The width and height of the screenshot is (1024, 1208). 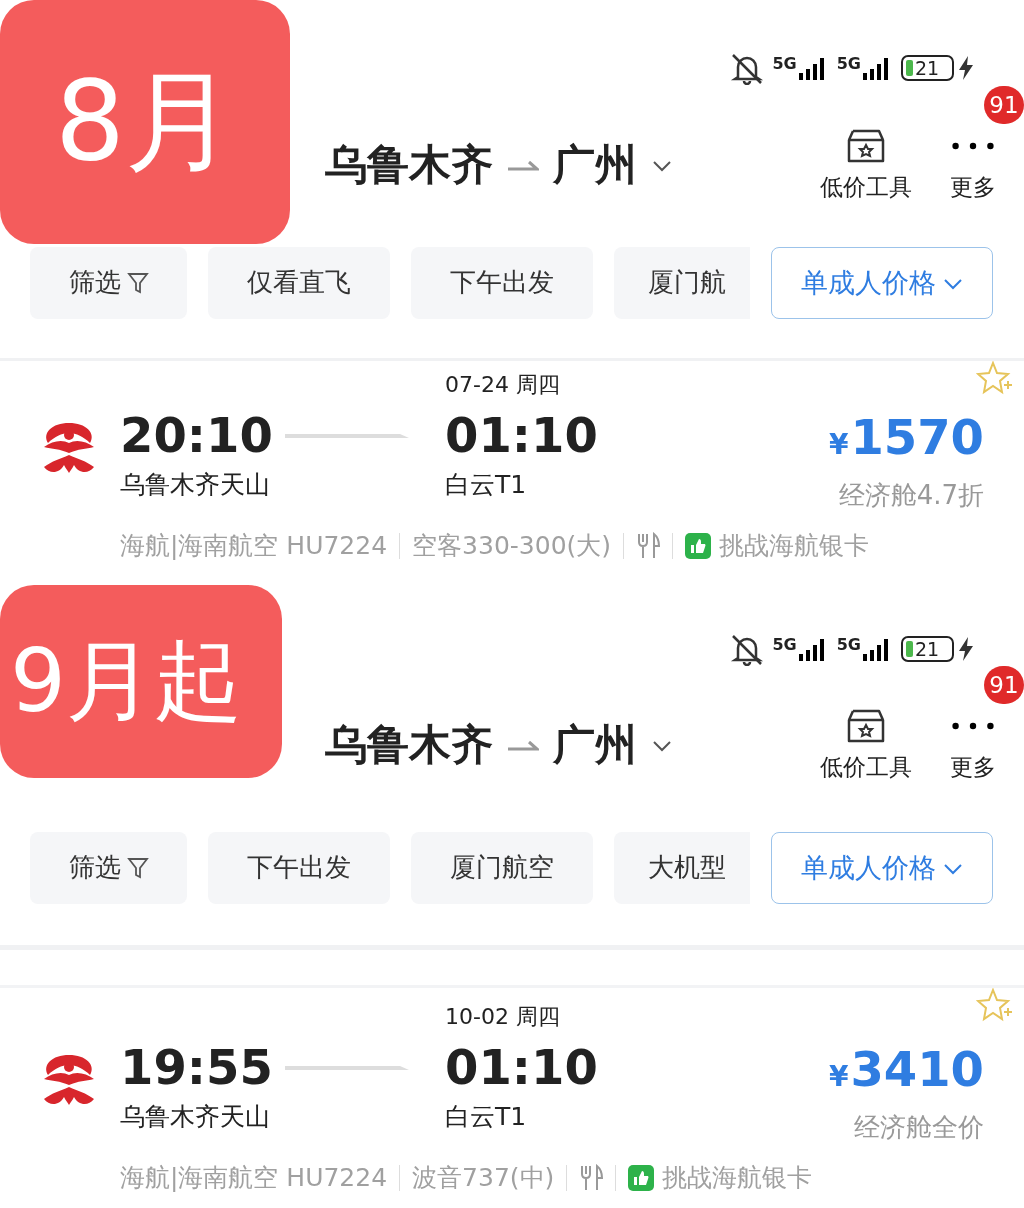 I want to click on aircraft-type: 空客330-300(大), so click(x=512, y=546).